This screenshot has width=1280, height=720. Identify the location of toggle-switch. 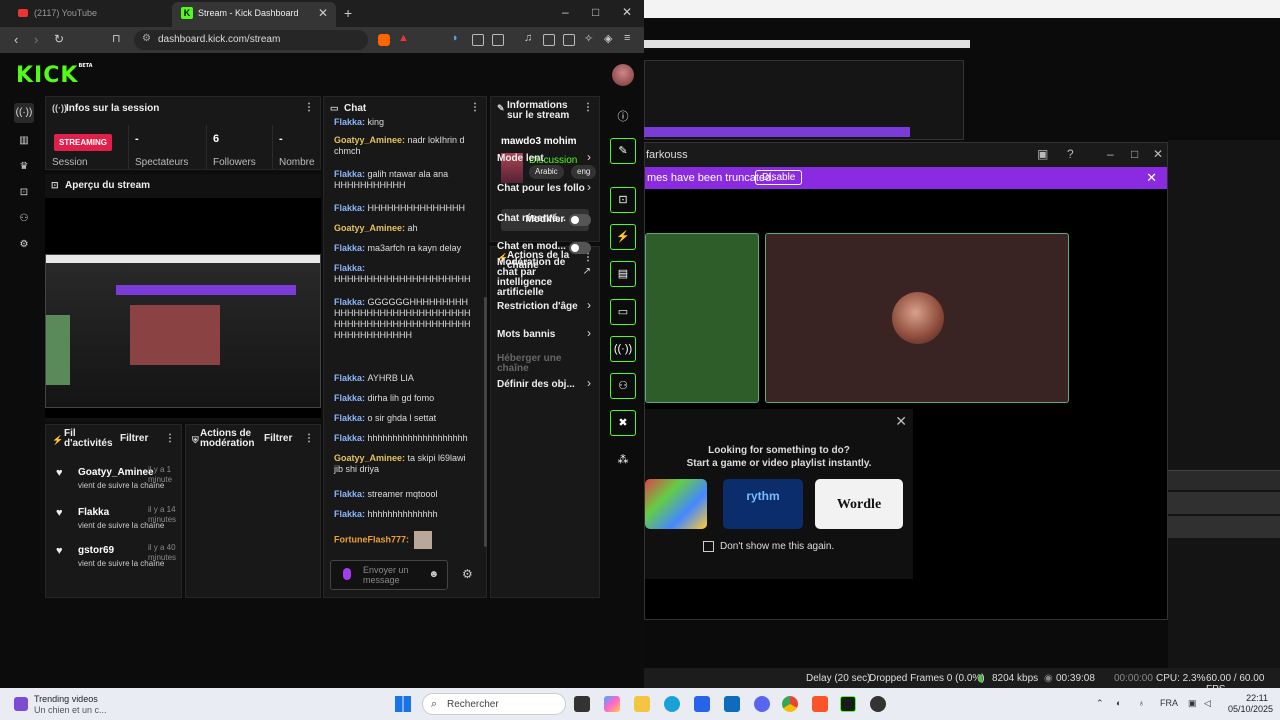
(580, 220).